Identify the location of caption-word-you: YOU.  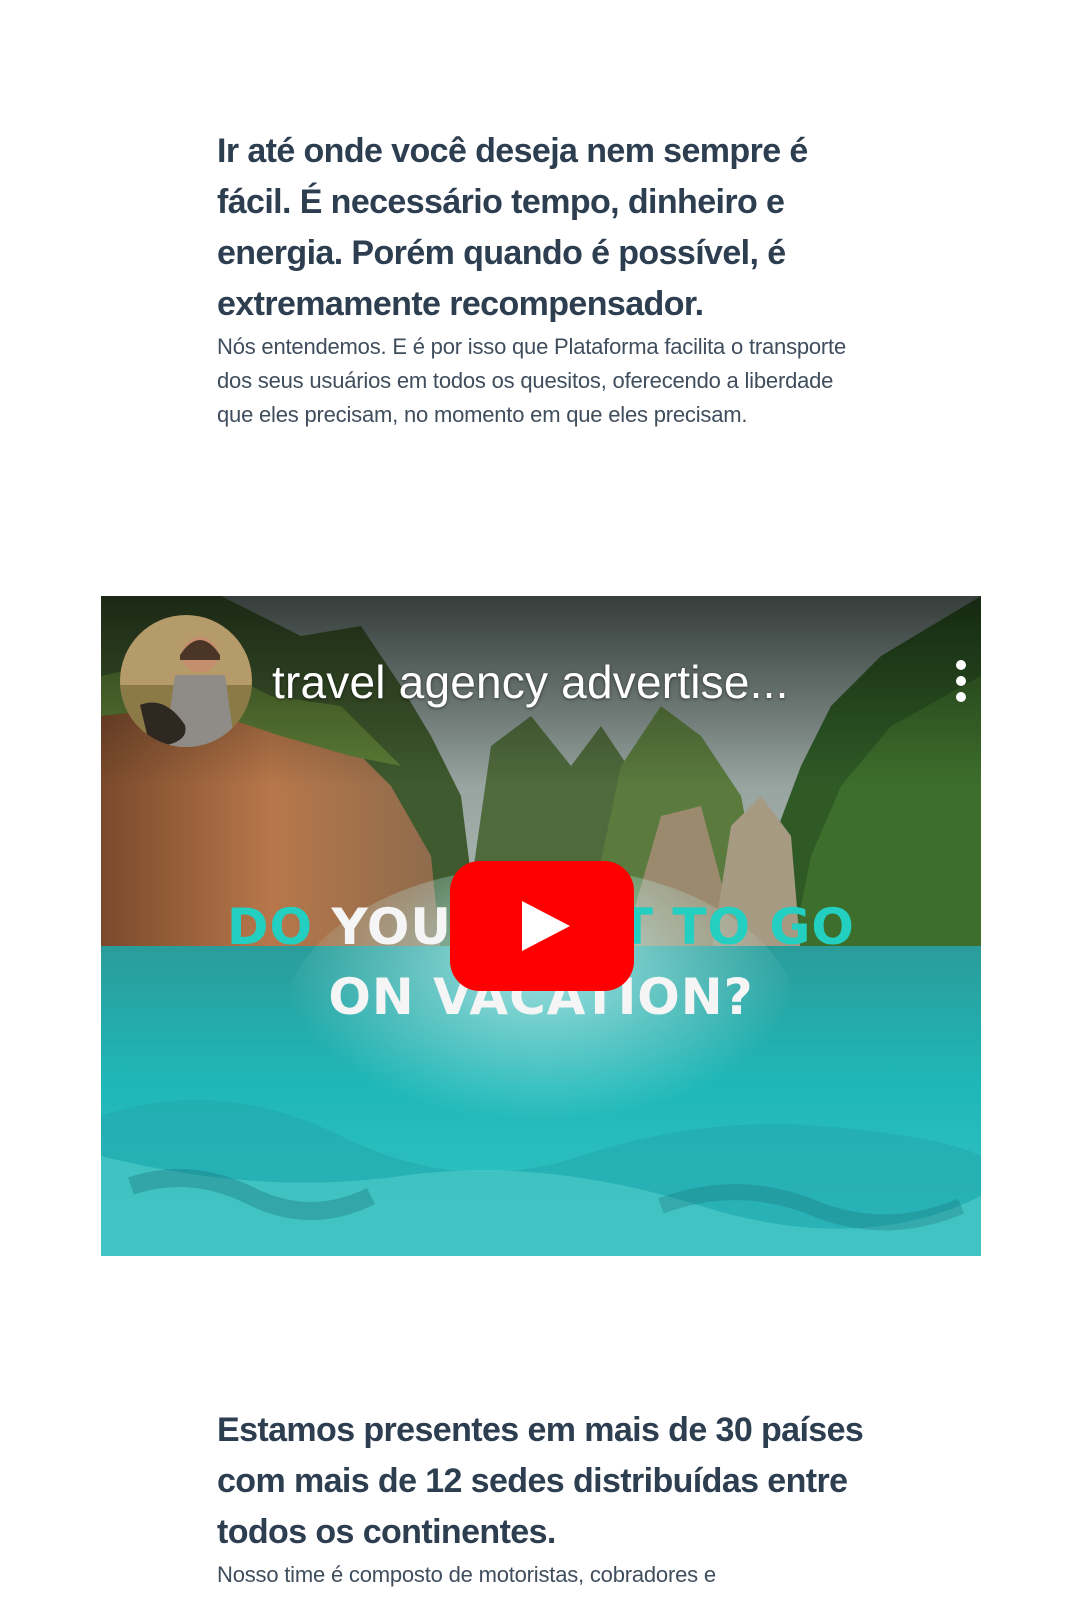
(392, 927).